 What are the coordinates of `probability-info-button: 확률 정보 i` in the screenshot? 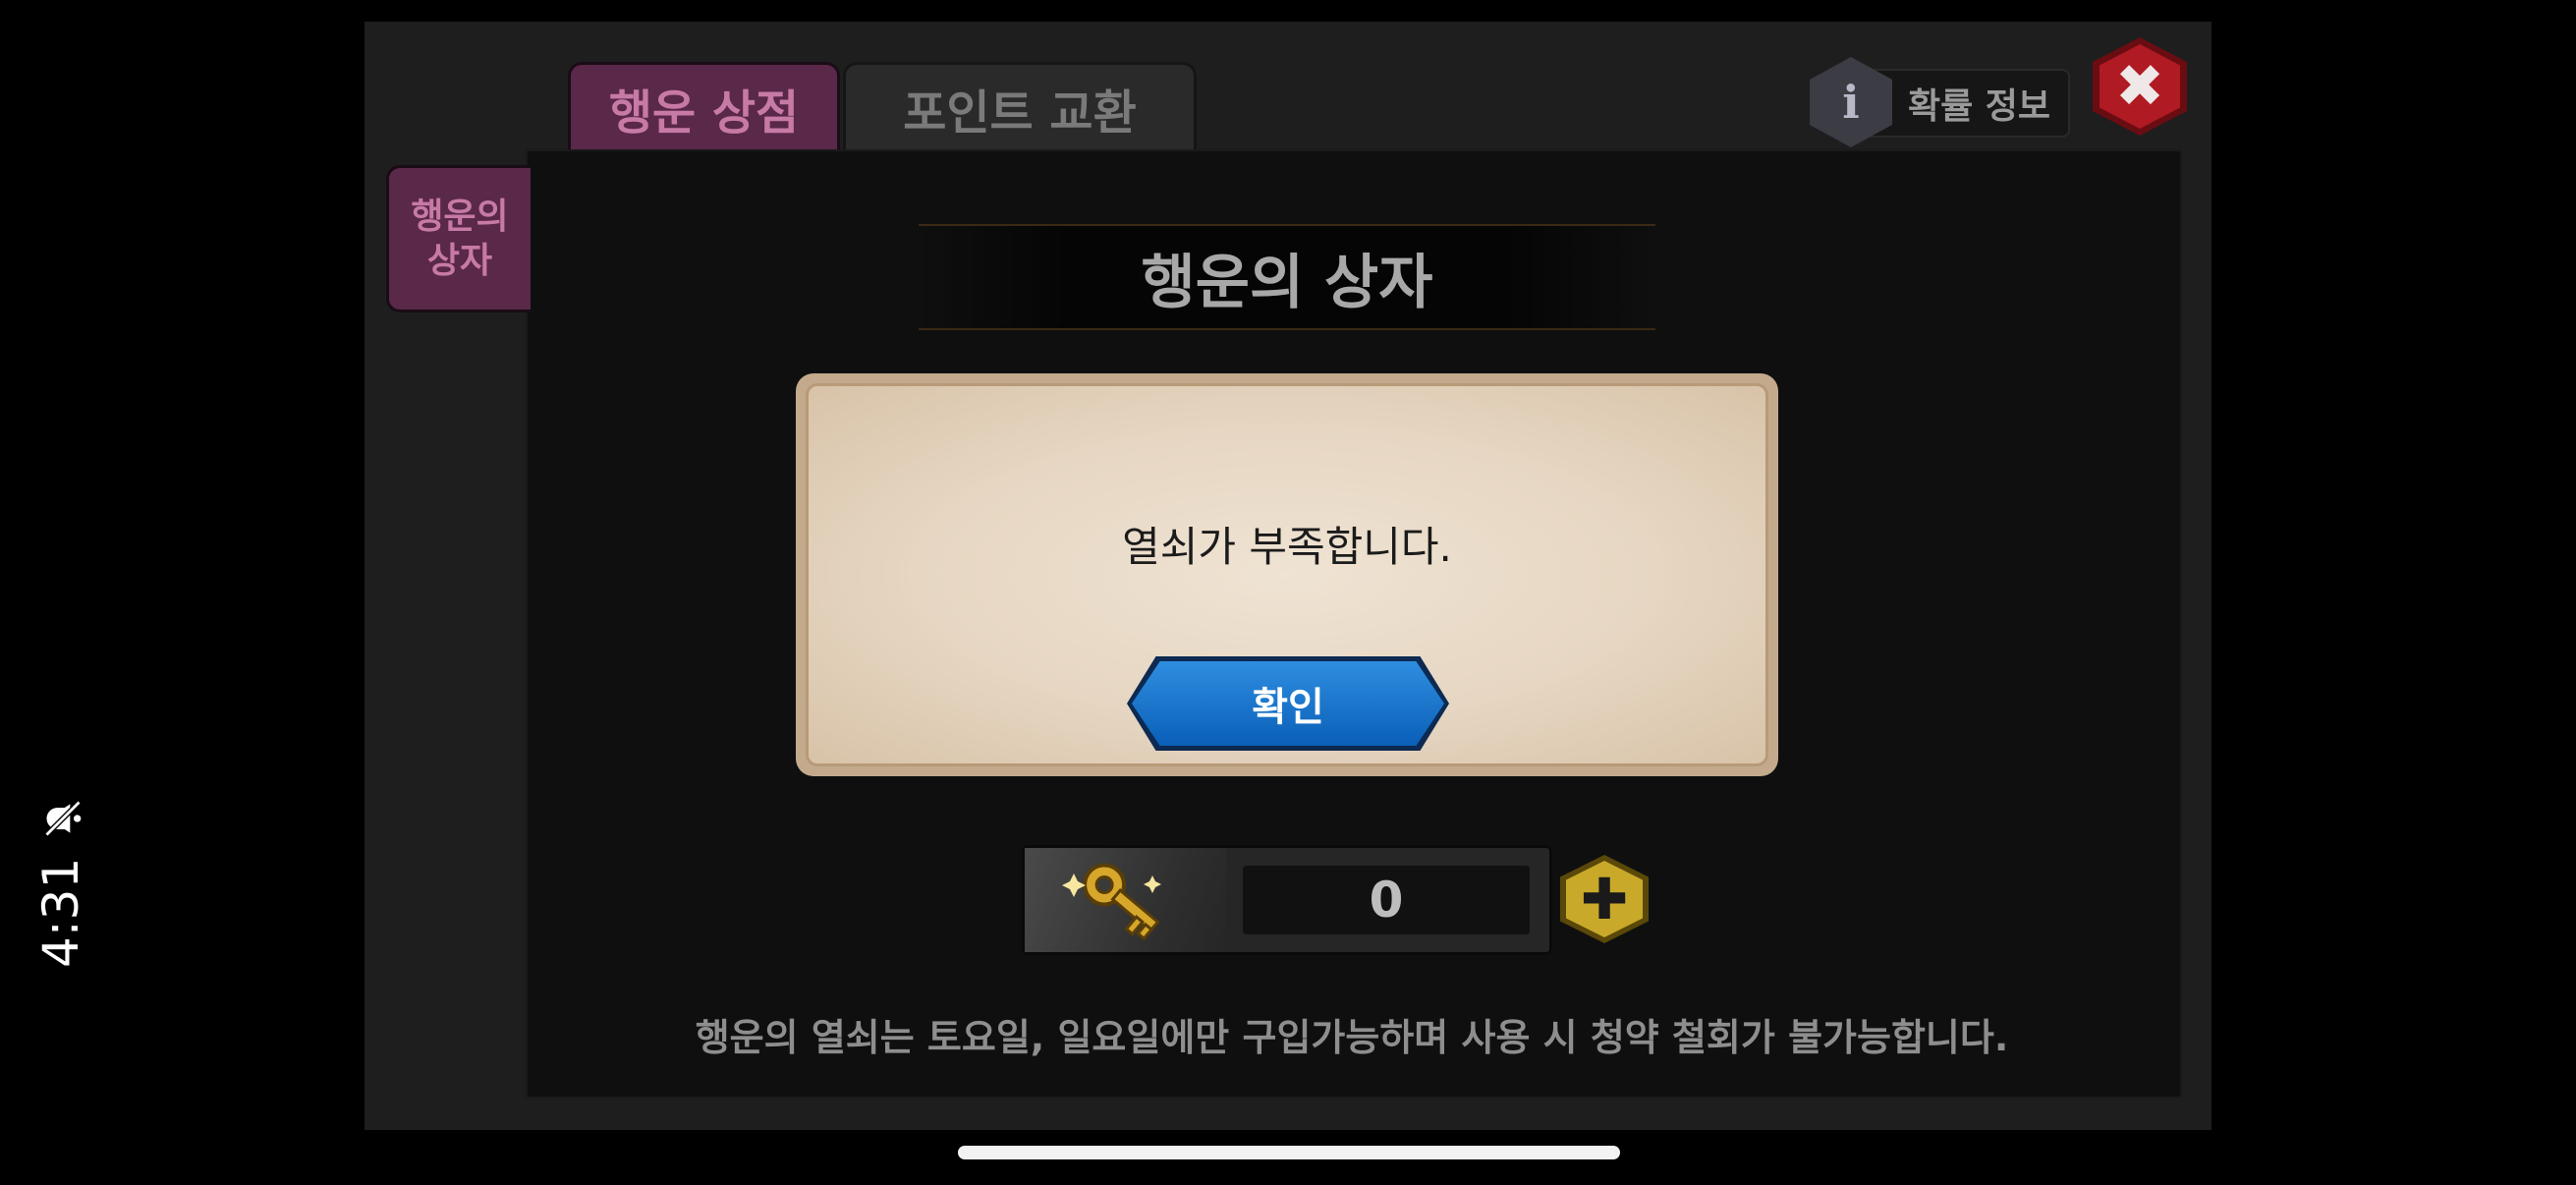 It's located at (1940, 102).